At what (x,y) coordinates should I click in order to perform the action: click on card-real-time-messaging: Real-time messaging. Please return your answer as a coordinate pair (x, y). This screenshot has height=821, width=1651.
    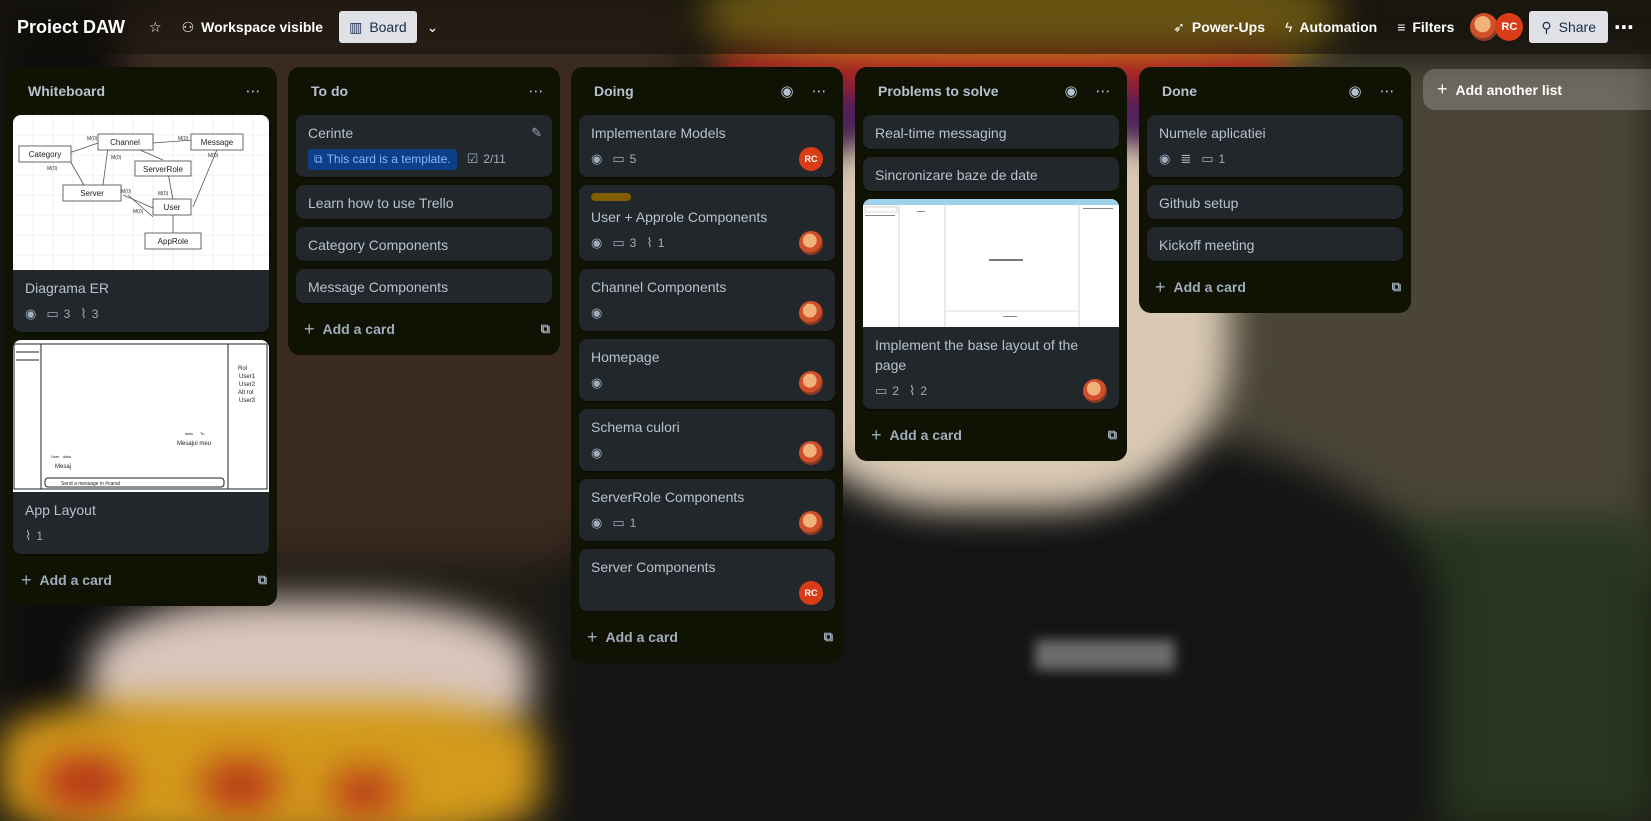
    Looking at the image, I should click on (991, 132).